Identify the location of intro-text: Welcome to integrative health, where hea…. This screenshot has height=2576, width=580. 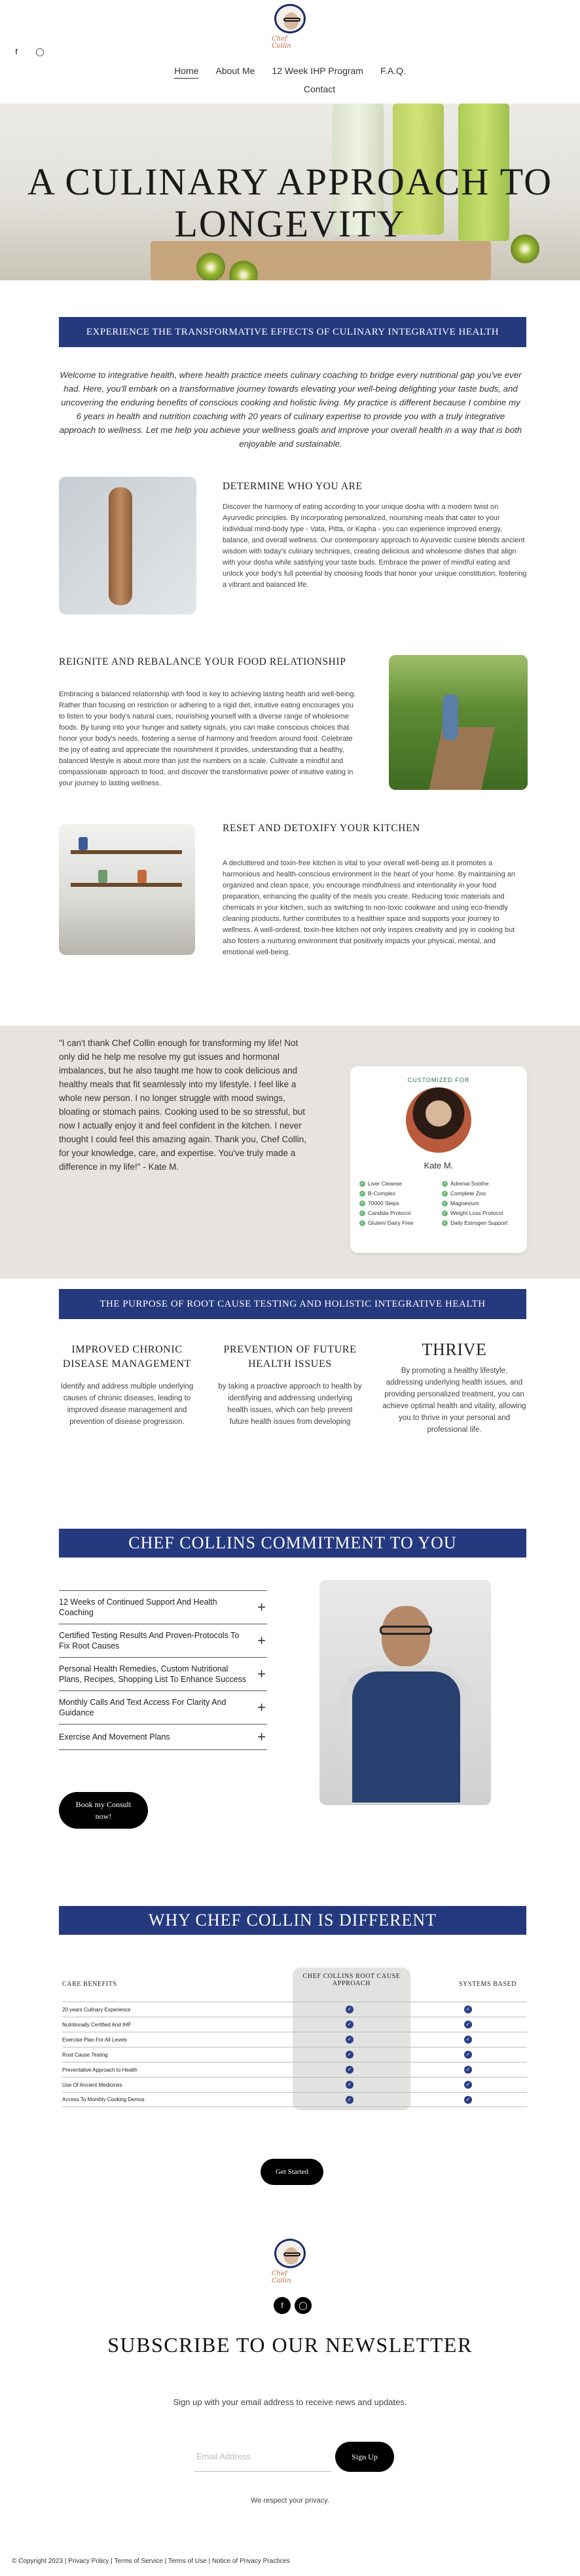
(290, 409).